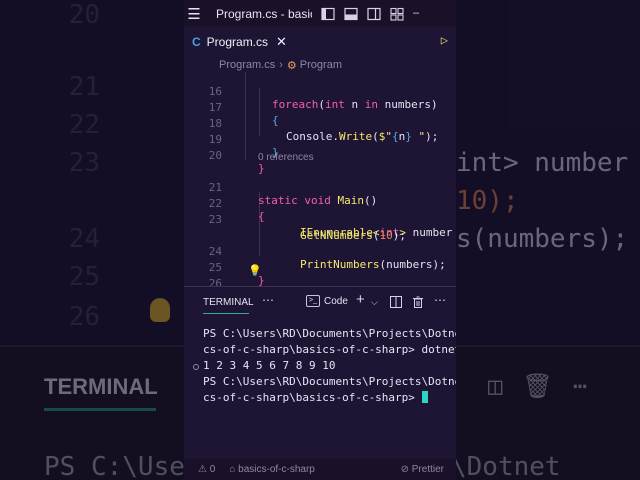 Image resolution: width=640 pixels, height=480 pixels. Describe the element at coordinates (397, 14) in the screenshot. I see `customize-layout-icon` at that location.